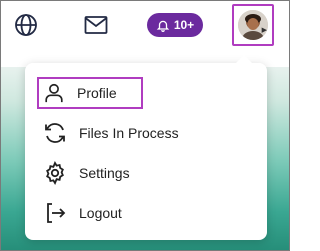 The image size is (320, 251). What do you see at coordinates (55, 173) in the screenshot?
I see `gear-icon` at bounding box center [55, 173].